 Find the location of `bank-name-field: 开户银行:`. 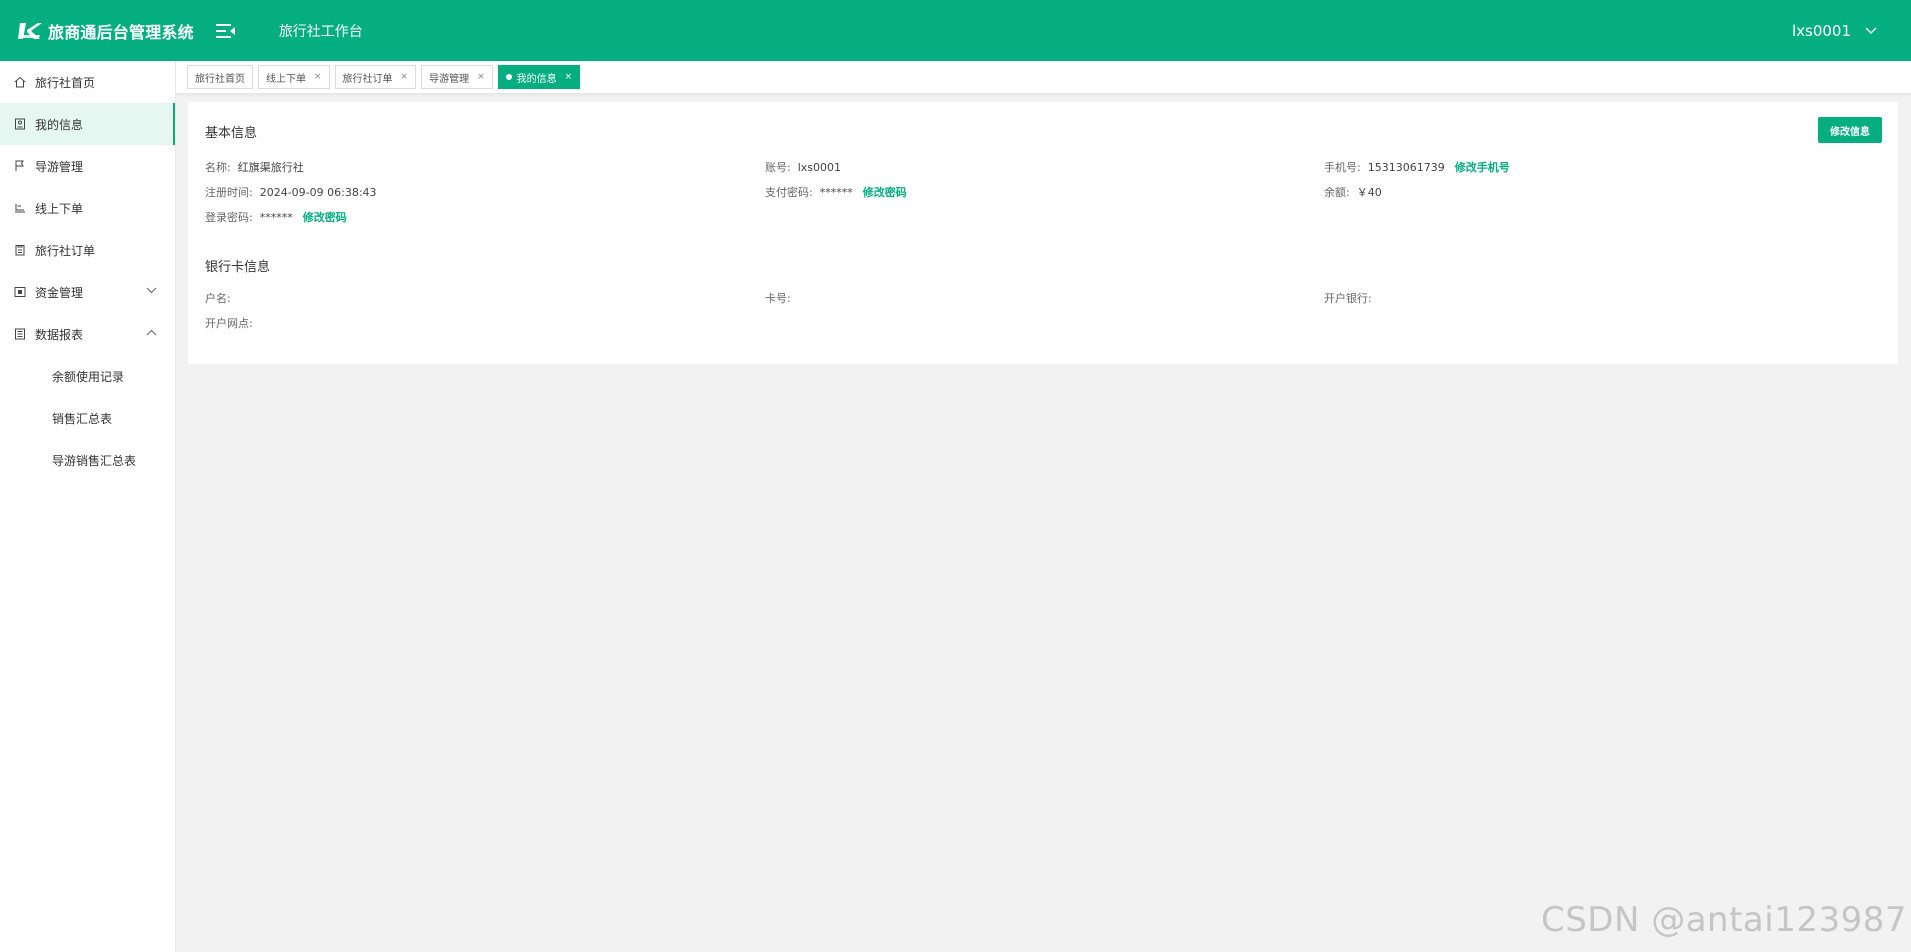

bank-name-field: 开户银行: is located at coordinates (1348, 298).